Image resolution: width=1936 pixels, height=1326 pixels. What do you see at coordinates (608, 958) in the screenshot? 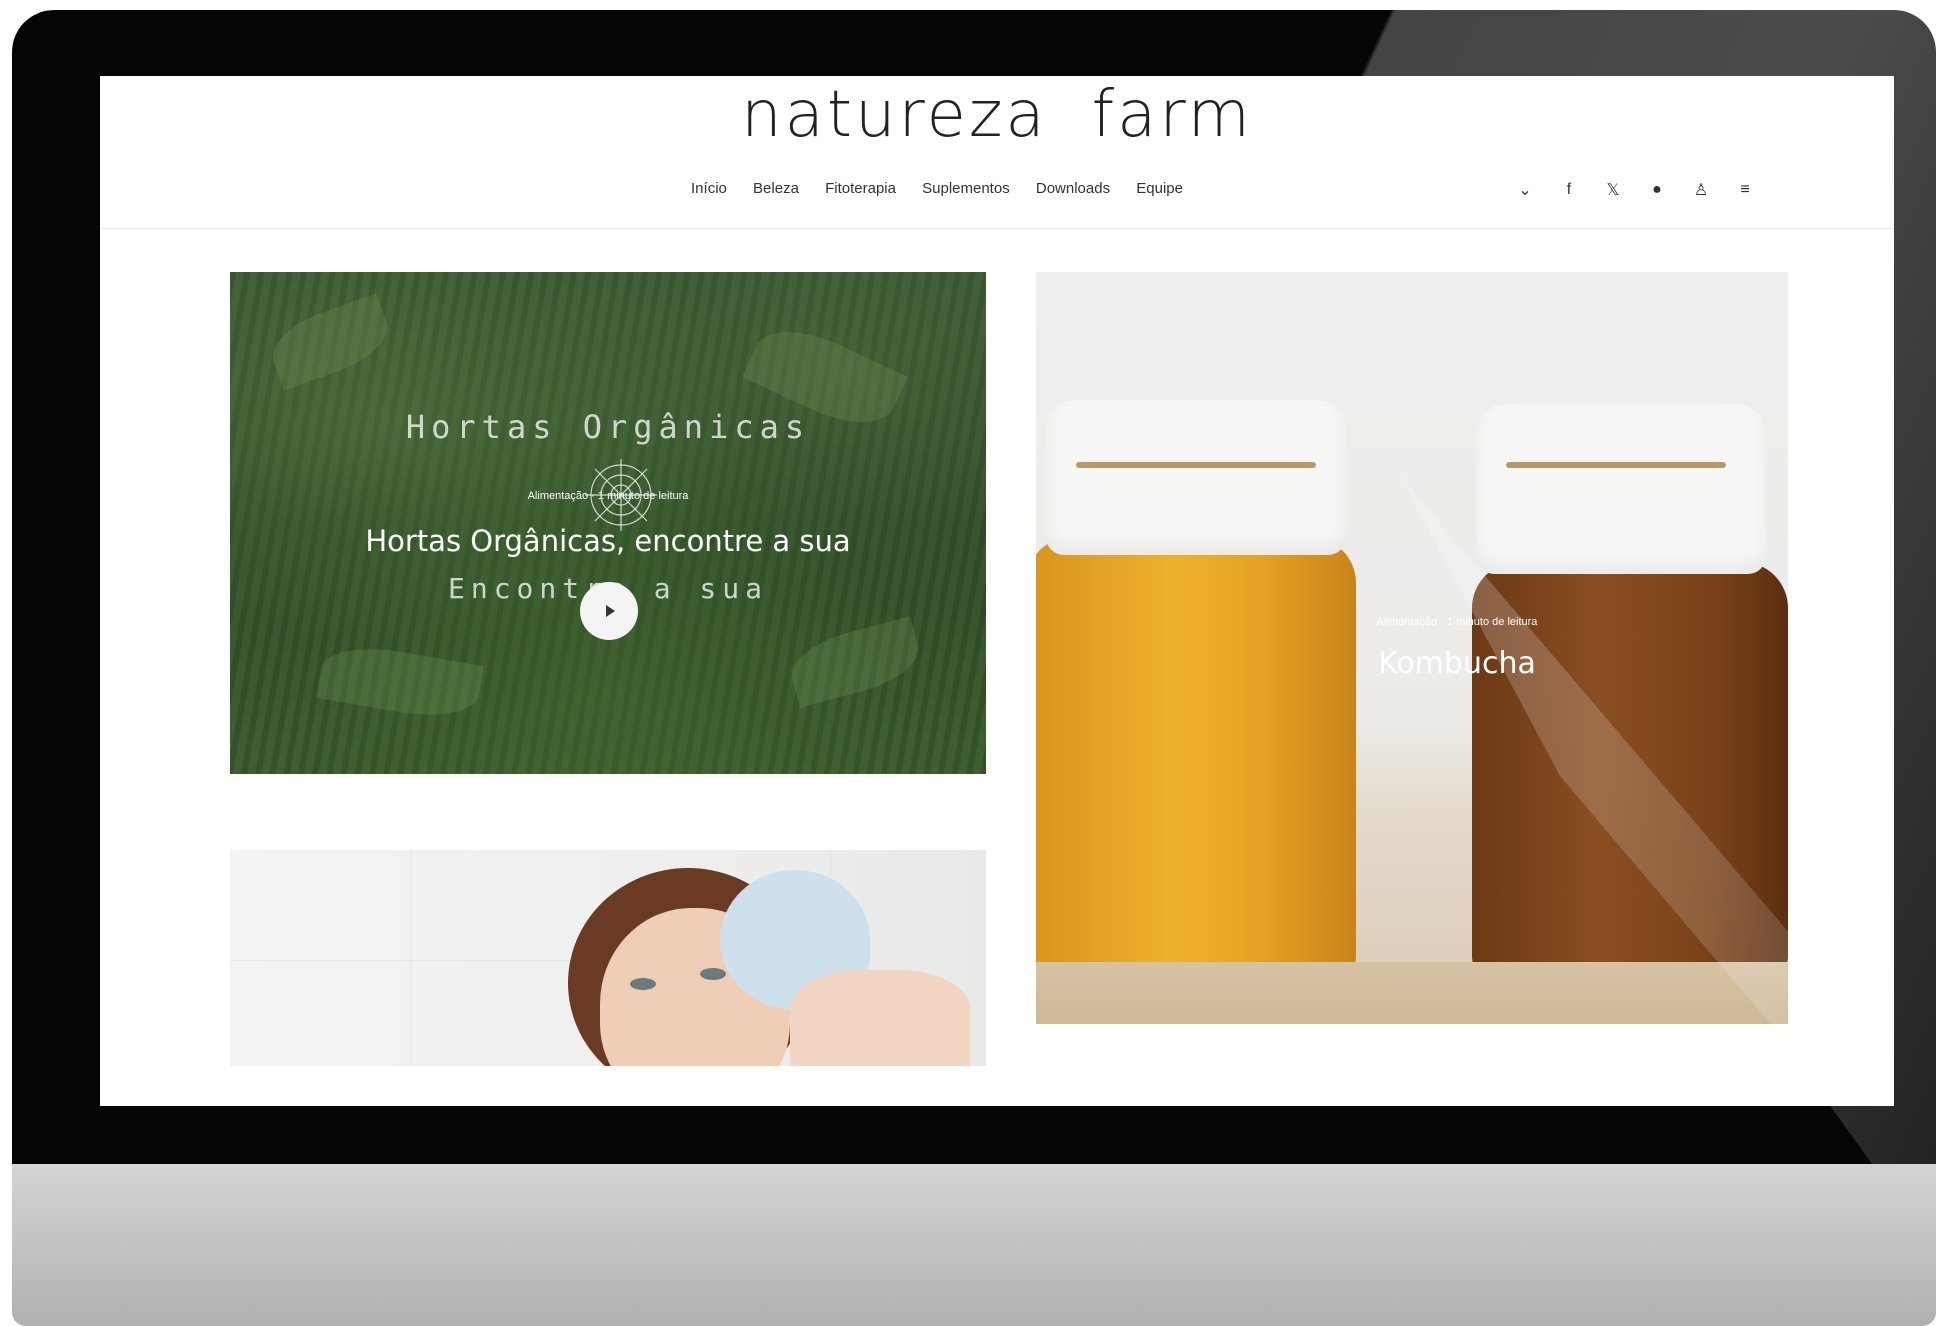
I see `post-card-neti` at bounding box center [608, 958].